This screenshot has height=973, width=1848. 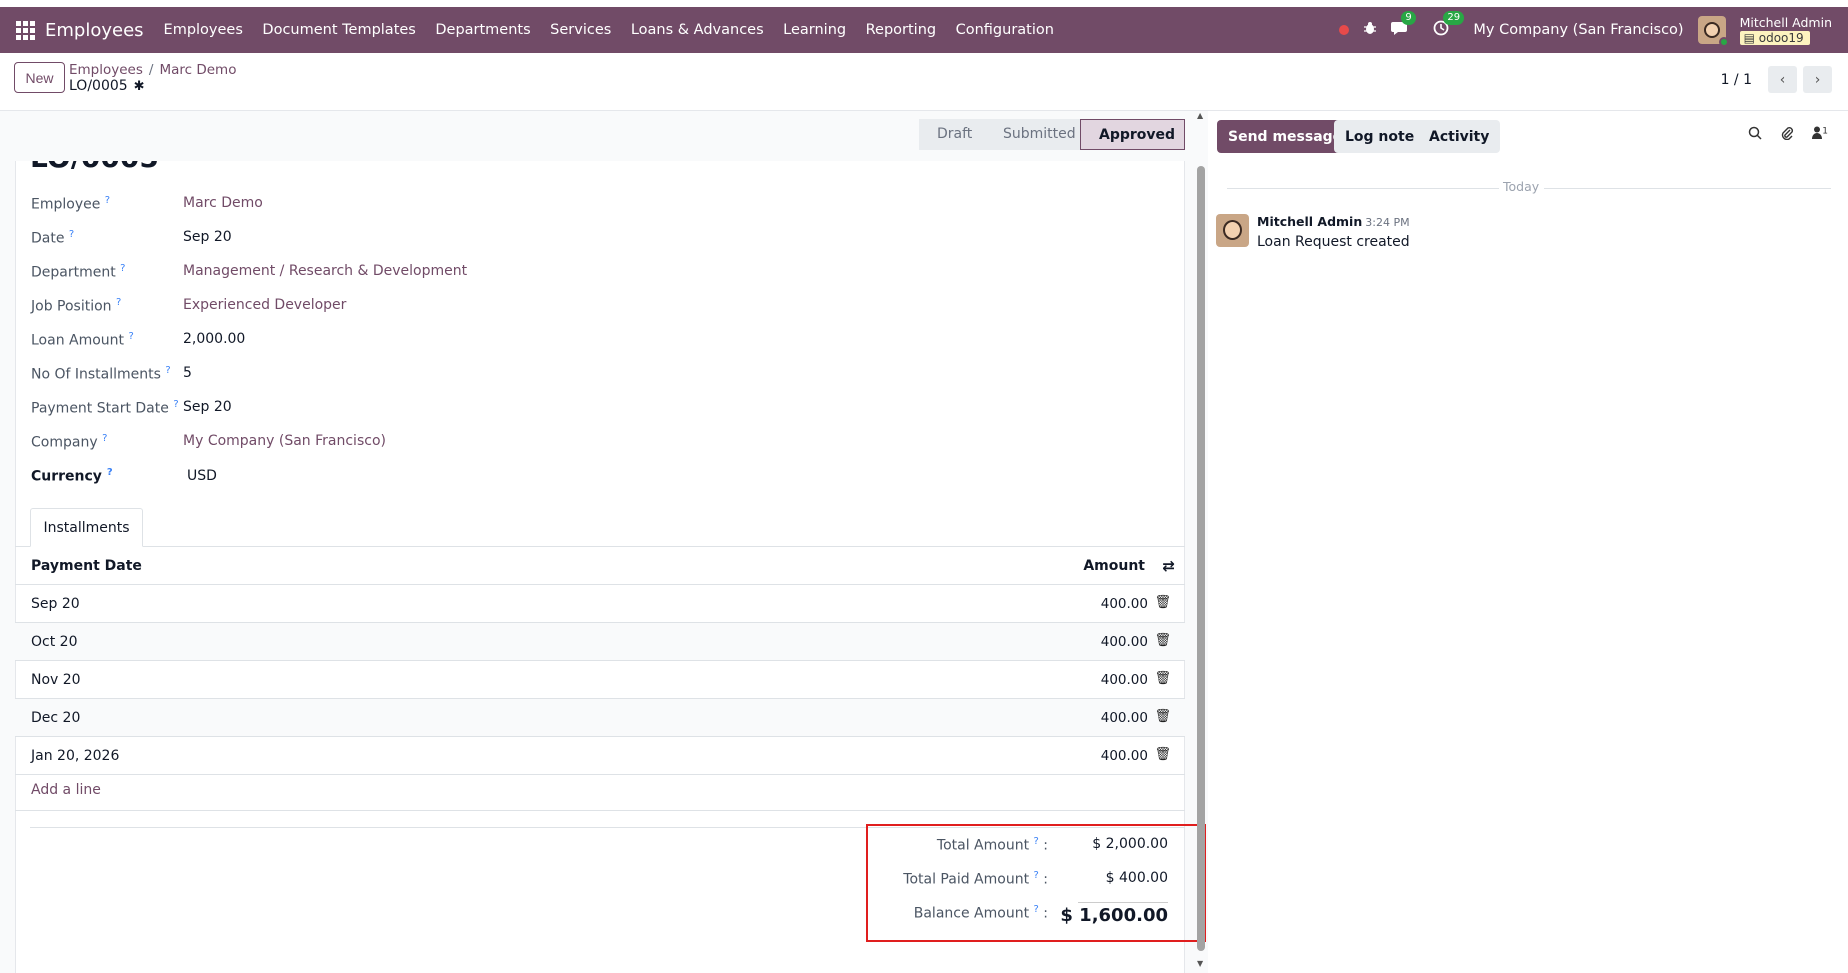 I want to click on pager-value: 1 / 1, so click(x=1736, y=80).